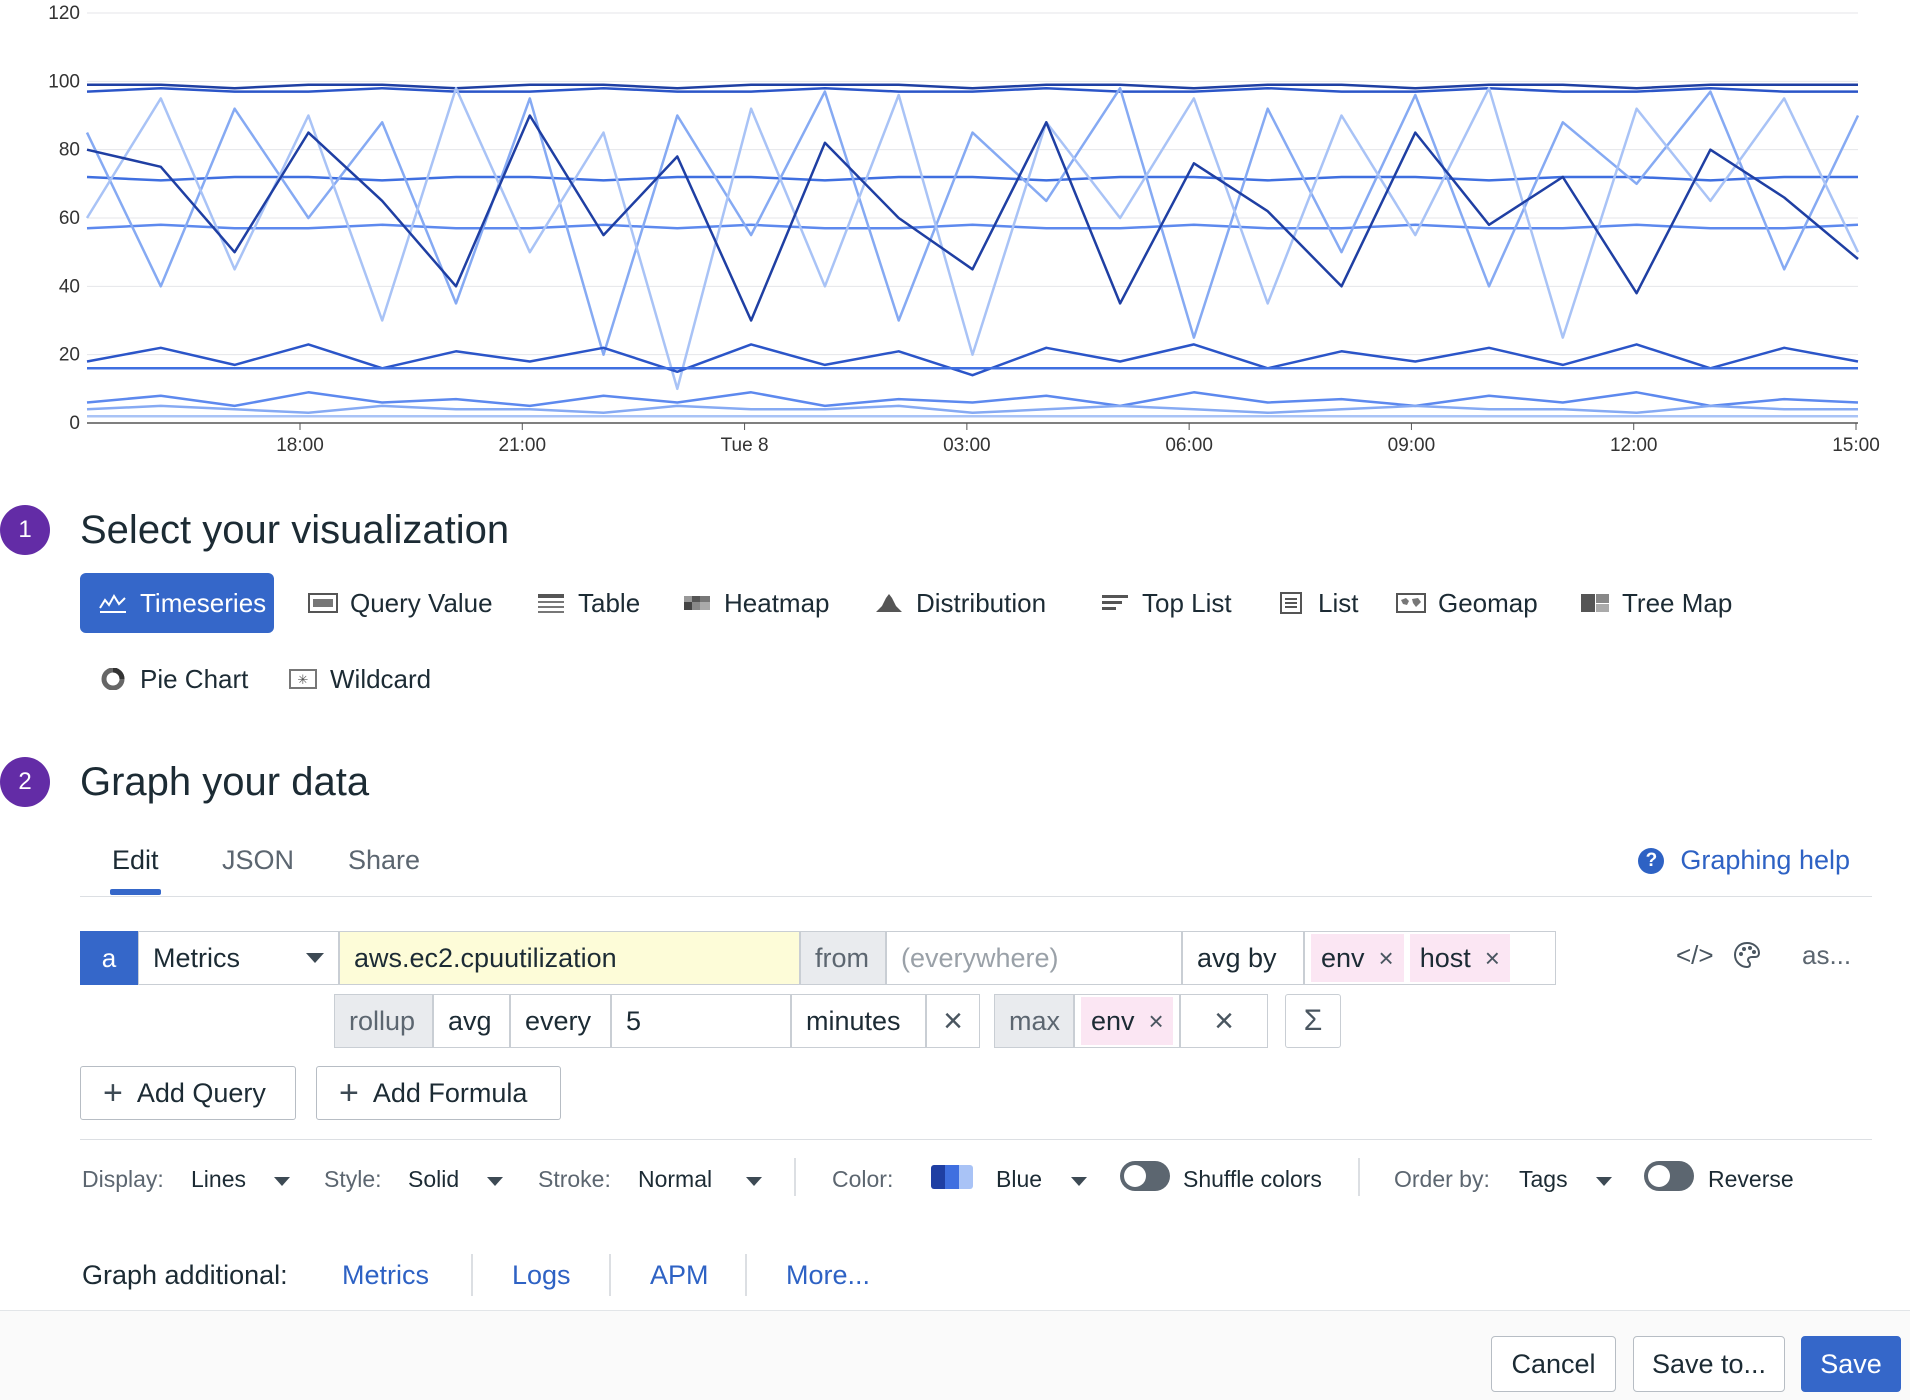 The width and height of the screenshot is (1910, 1400). I want to click on add-metrics-link: Metrics, so click(385, 1275).